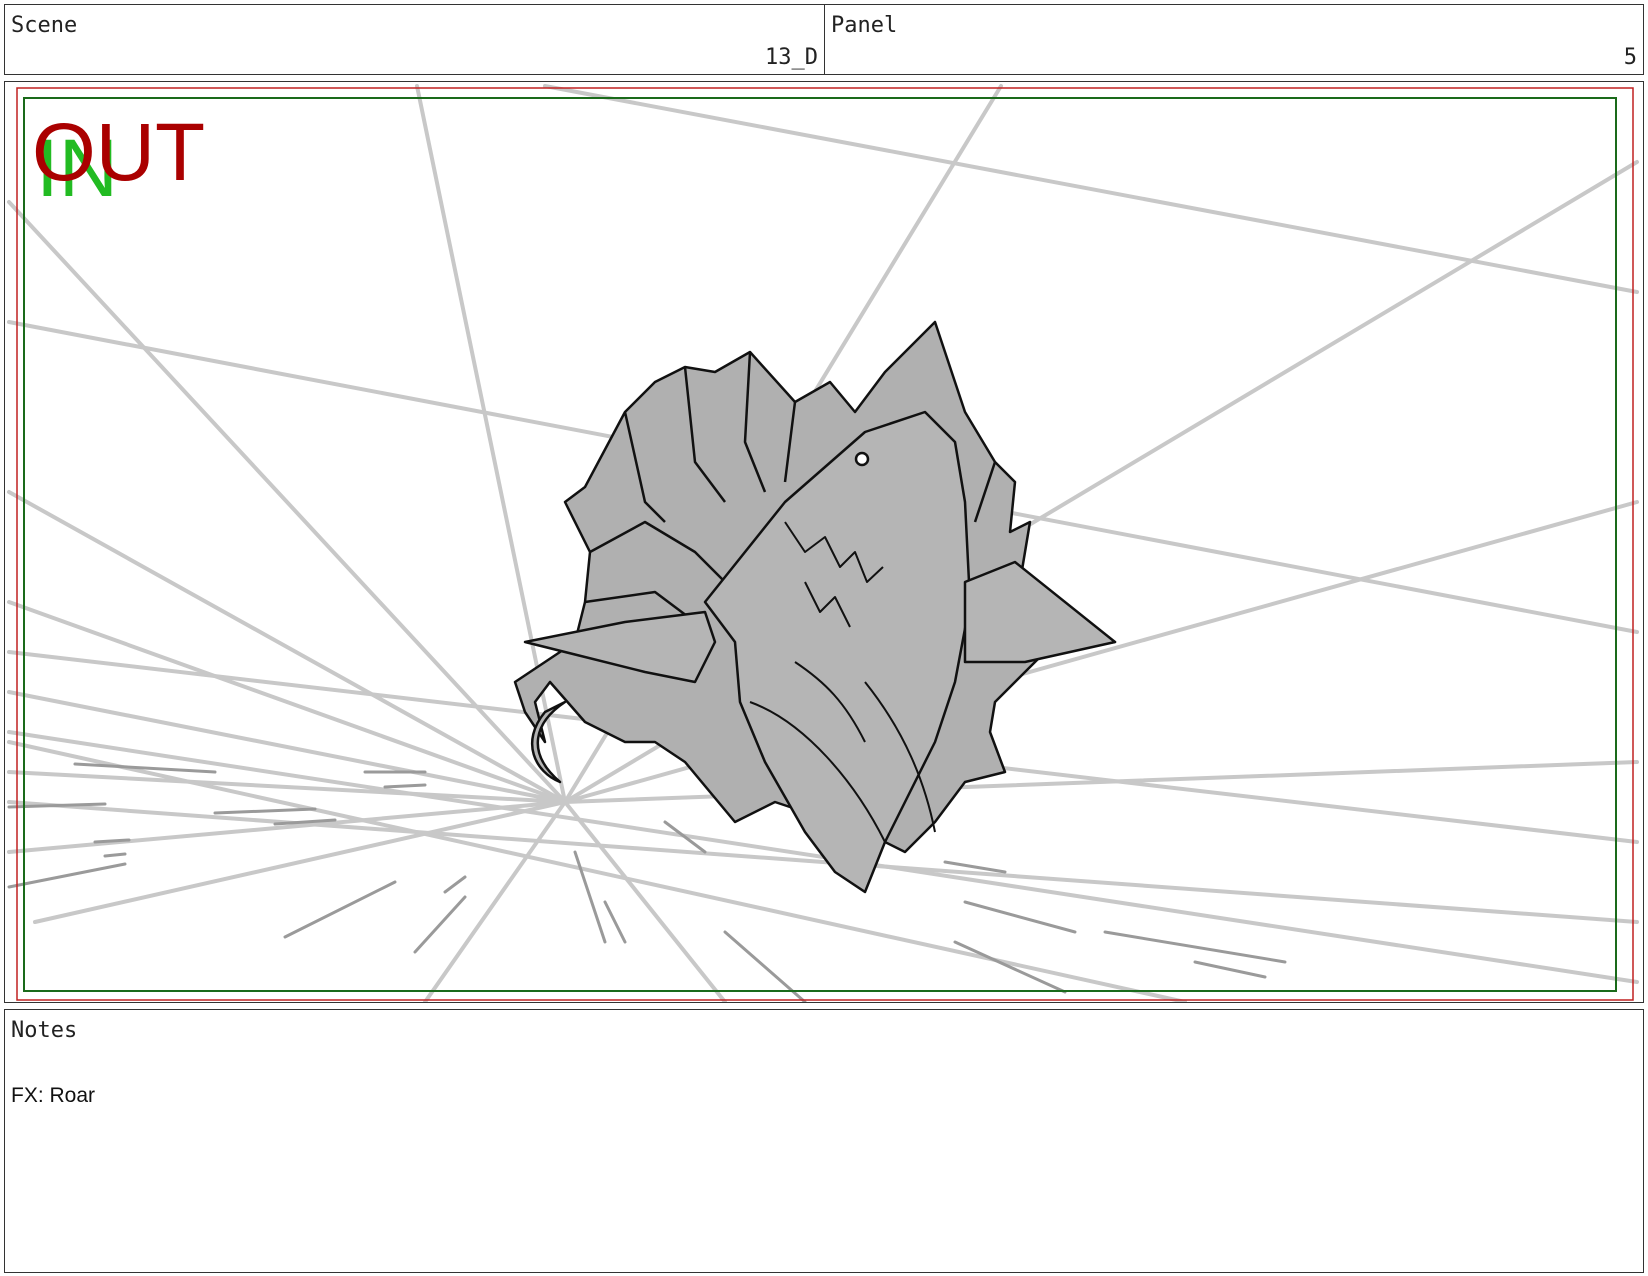 This screenshot has height=1276, width=1648. What do you see at coordinates (44, 25) in the screenshot?
I see `scene-label: Scene` at bounding box center [44, 25].